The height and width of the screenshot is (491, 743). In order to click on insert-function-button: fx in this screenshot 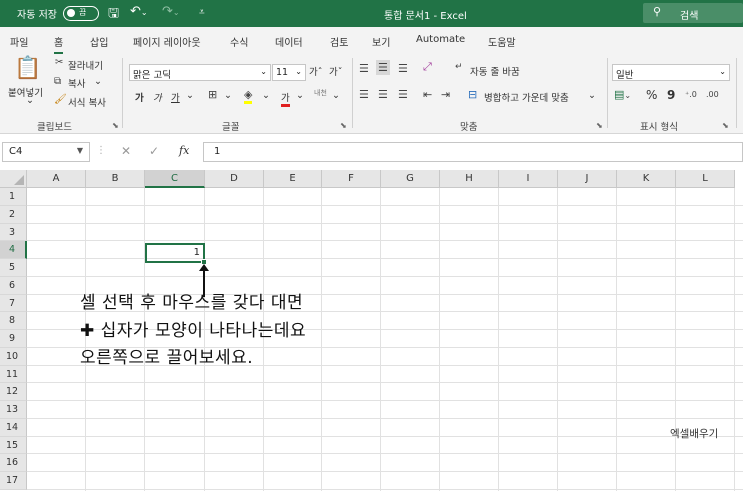, I will do `click(184, 150)`.